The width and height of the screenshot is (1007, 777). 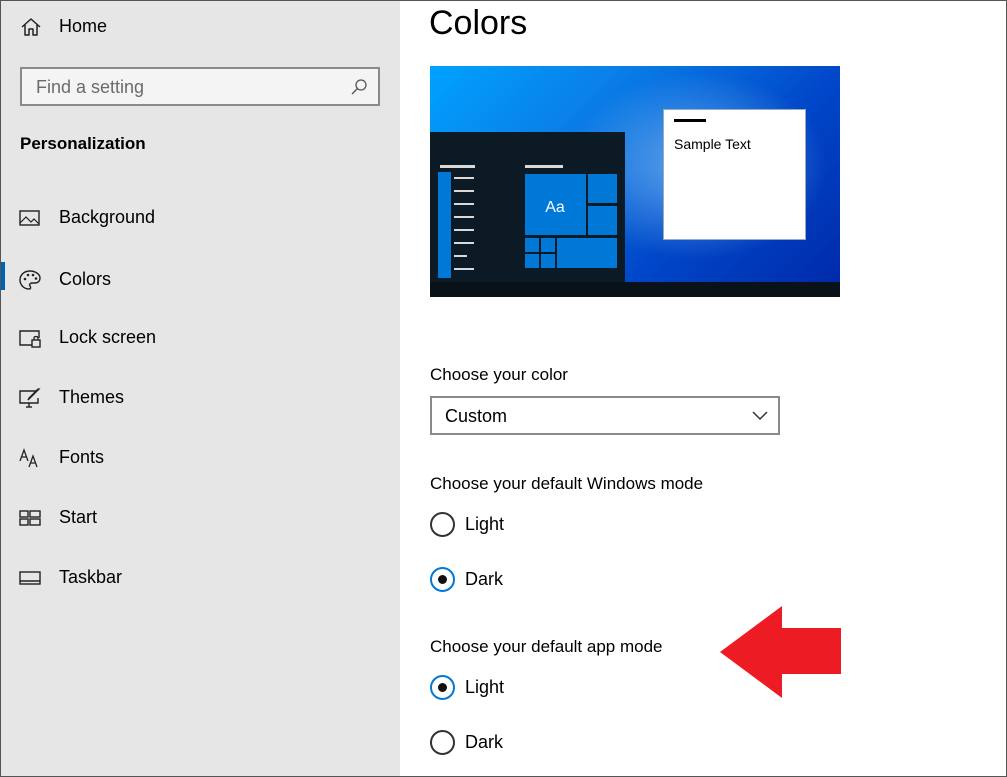 What do you see at coordinates (82, 457) in the screenshot?
I see `sidebar-item-label: Fonts` at bounding box center [82, 457].